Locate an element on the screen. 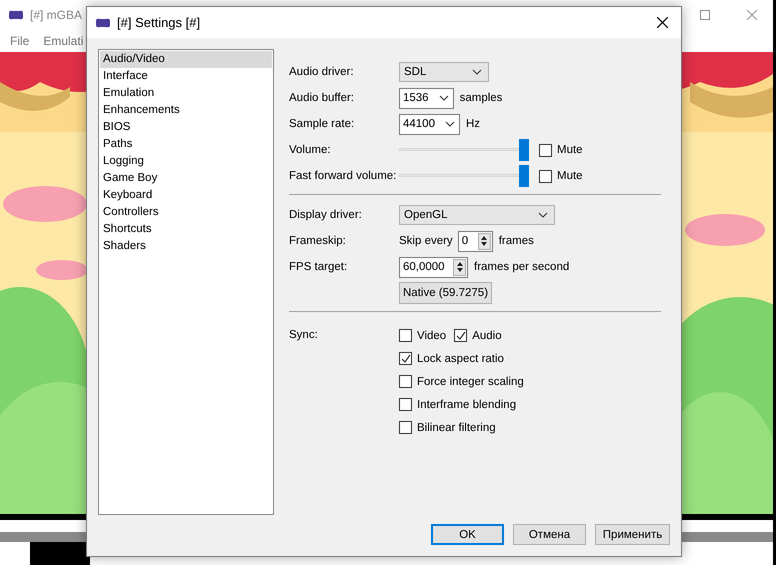 The image size is (776, 565). field-label: FPS target: is located at coordinates (318, 267).